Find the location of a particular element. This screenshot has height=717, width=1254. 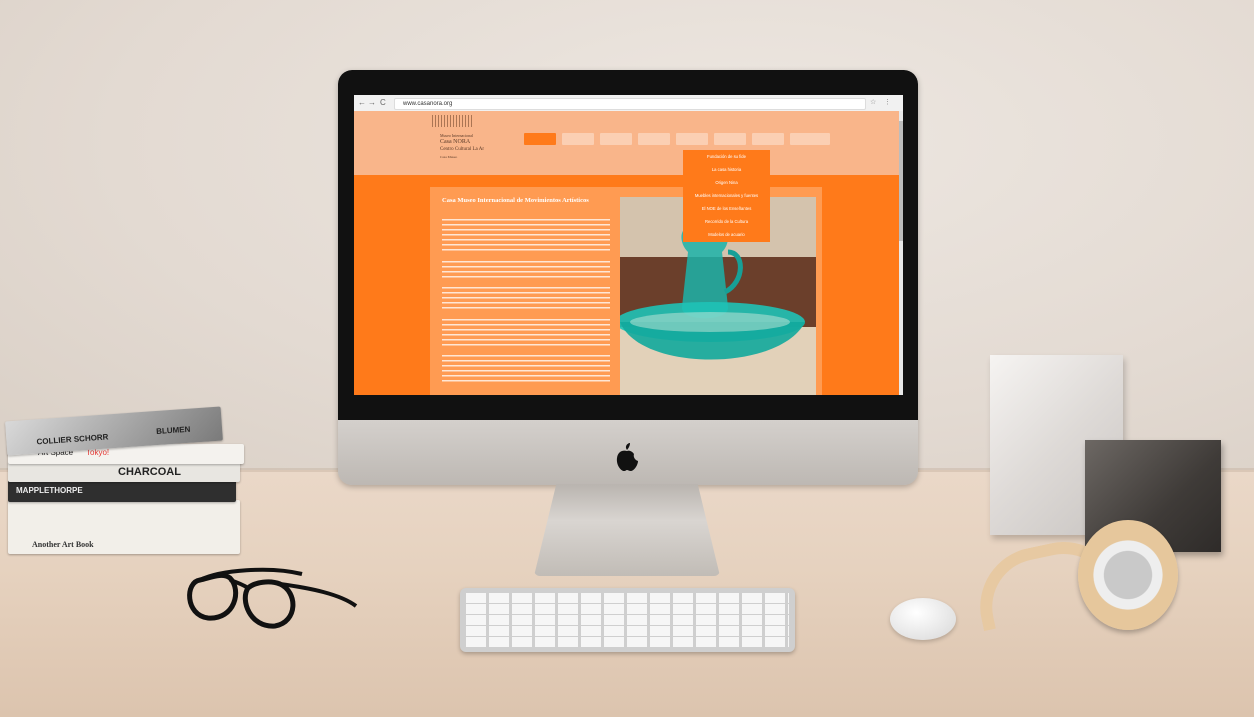

logo-line-4: Casa Museo is located at coordinates (449, 157).